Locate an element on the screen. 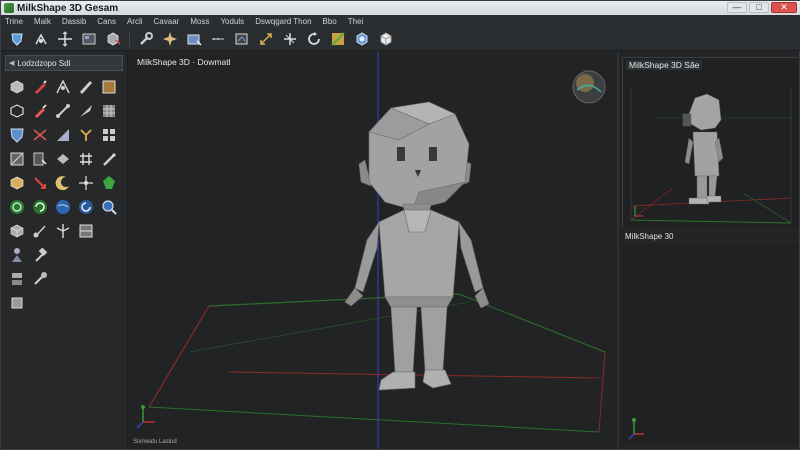 This screenshot has height=450, width=800. sparkle-tool-icon is located at coordinates (85, 182).